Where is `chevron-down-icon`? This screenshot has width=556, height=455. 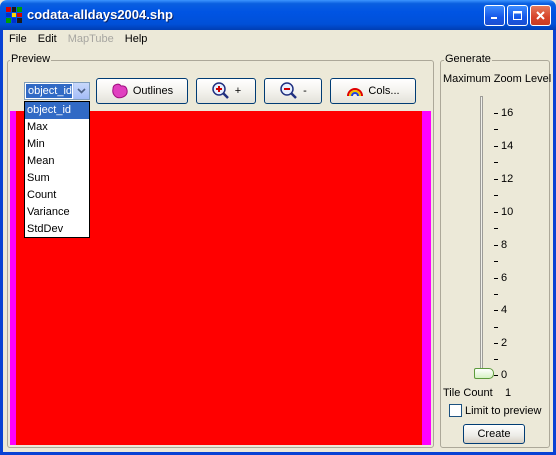 chevron-down-icon is located at coordinates (81, 91).